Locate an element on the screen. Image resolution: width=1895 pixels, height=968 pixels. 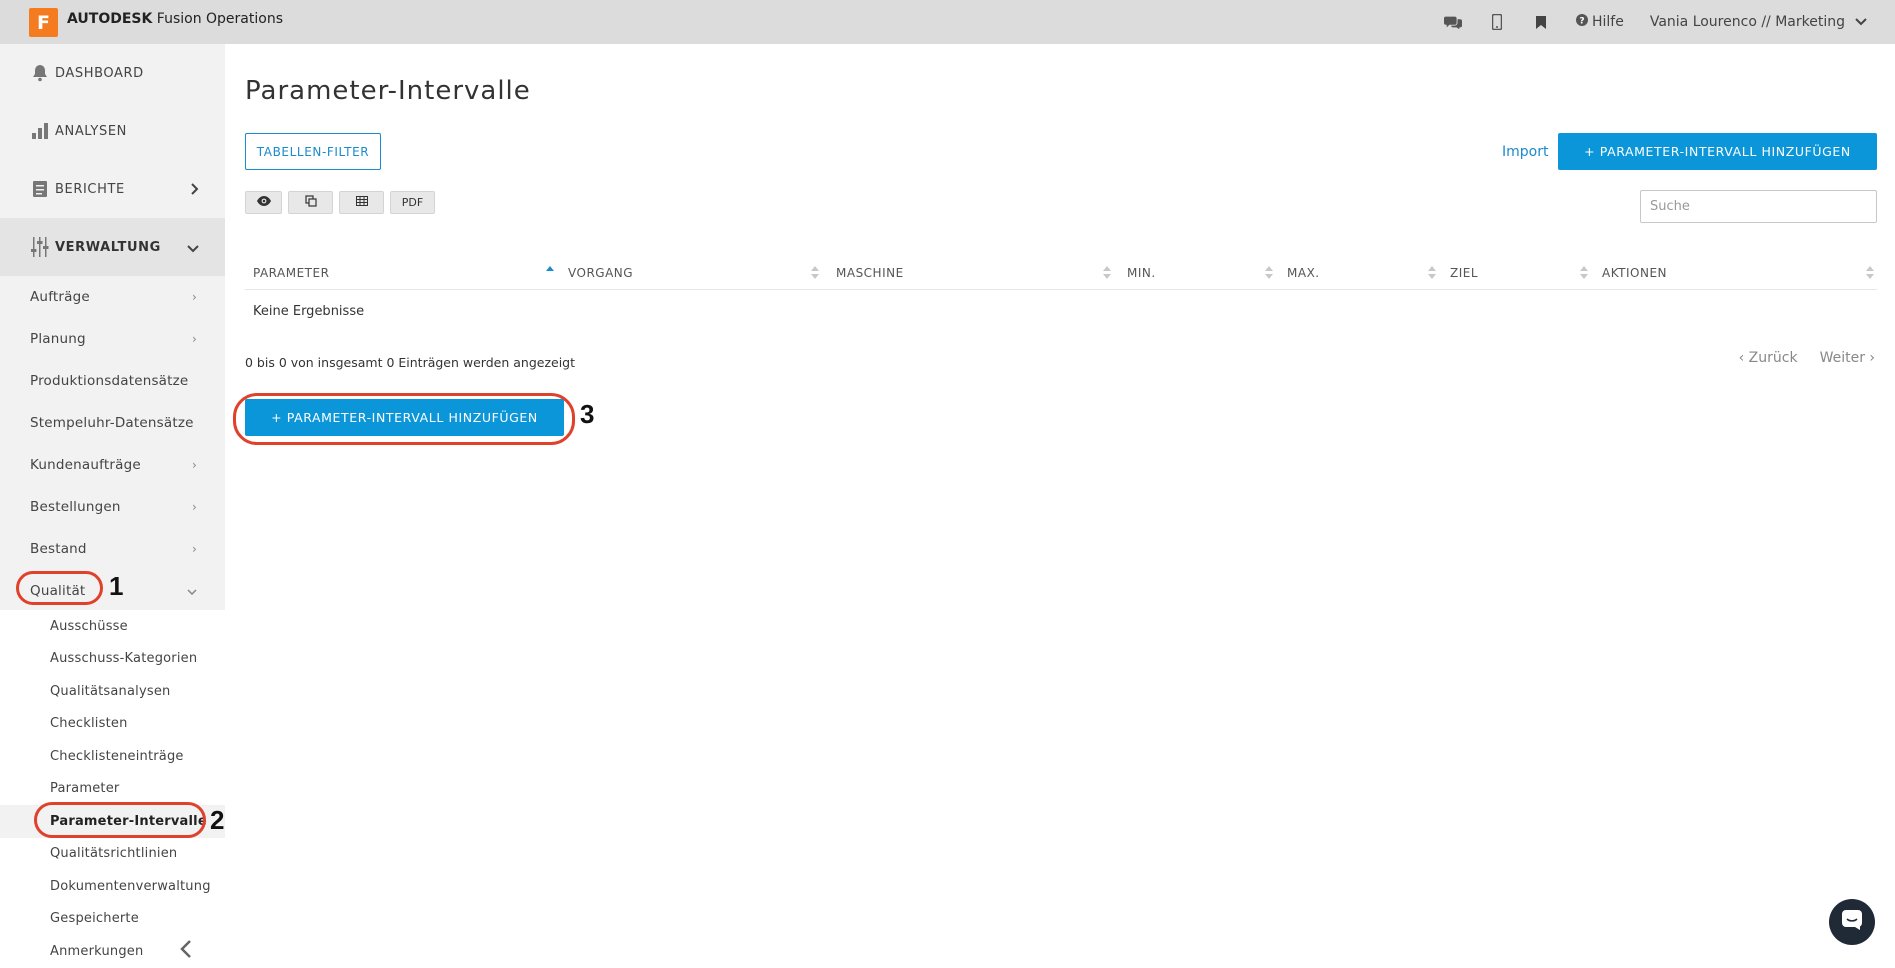
table-tools: PDF is located at coordinates (340, 202).